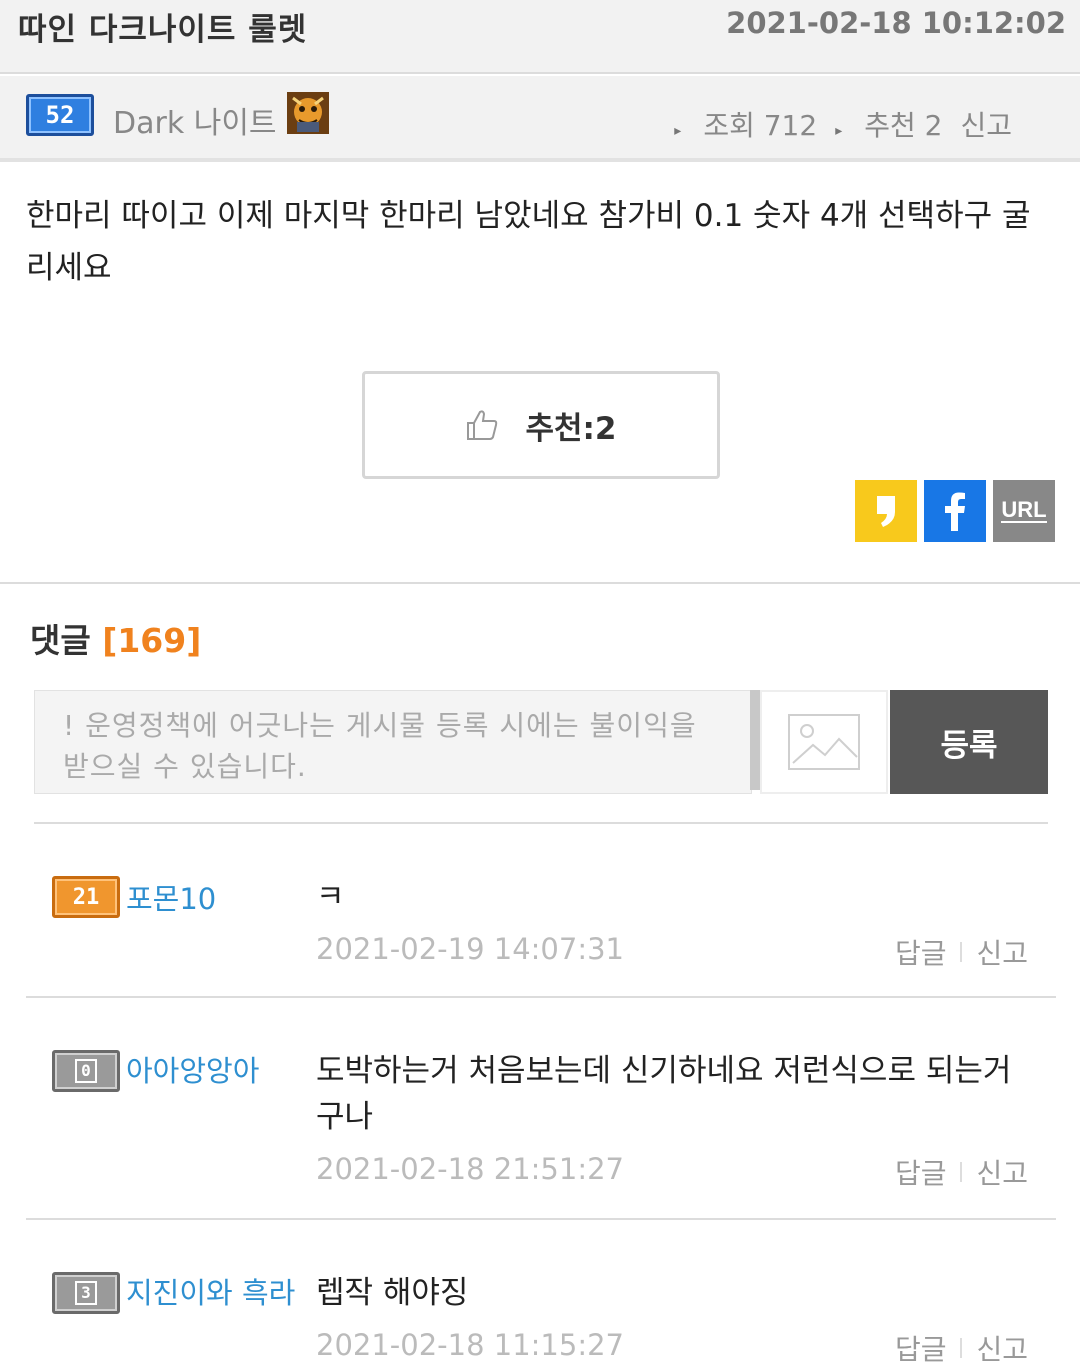 This screenshot has height=1370, width=1080. I want to click on author-avatar-icon, so click(308, 113).